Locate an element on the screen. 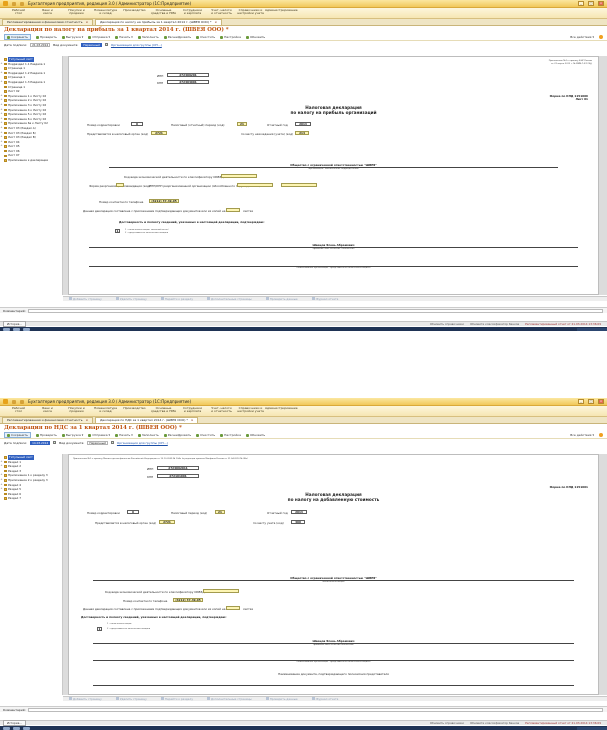 The height and width of the screenshot is (730, 607). okved-field is located at coordinates (221, 591).